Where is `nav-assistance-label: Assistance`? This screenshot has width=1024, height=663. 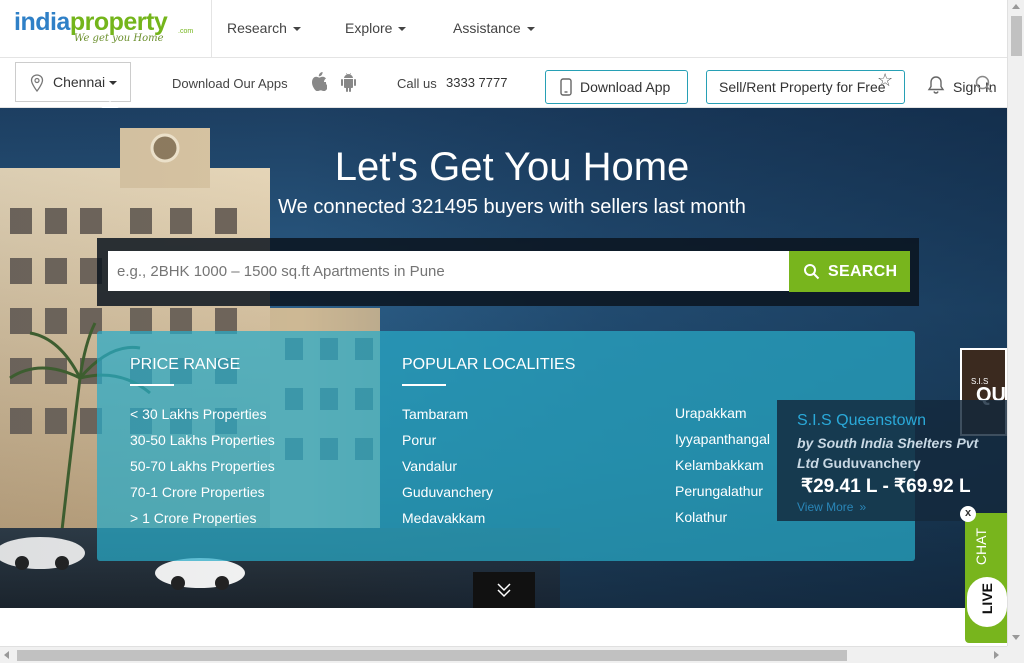
nav-assistance-label: Assistance is located at coordinates (487, 28).